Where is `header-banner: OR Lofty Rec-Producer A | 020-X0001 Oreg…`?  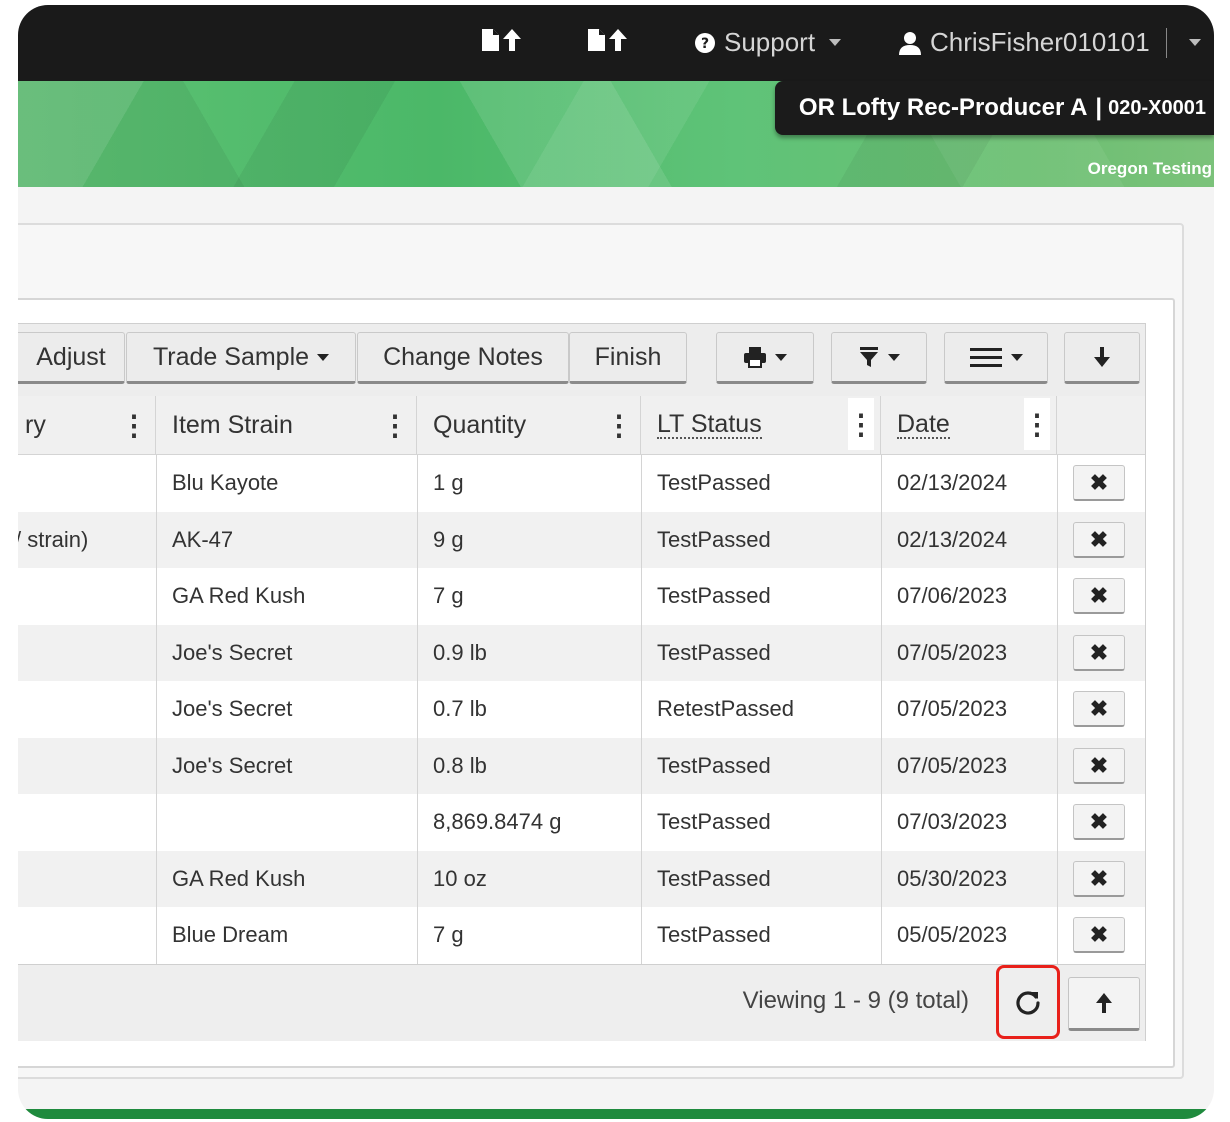 header-banner: OR Lofty Rec-Producer A | 020-X0001 Oreg… is located at coordinates (616, 134).